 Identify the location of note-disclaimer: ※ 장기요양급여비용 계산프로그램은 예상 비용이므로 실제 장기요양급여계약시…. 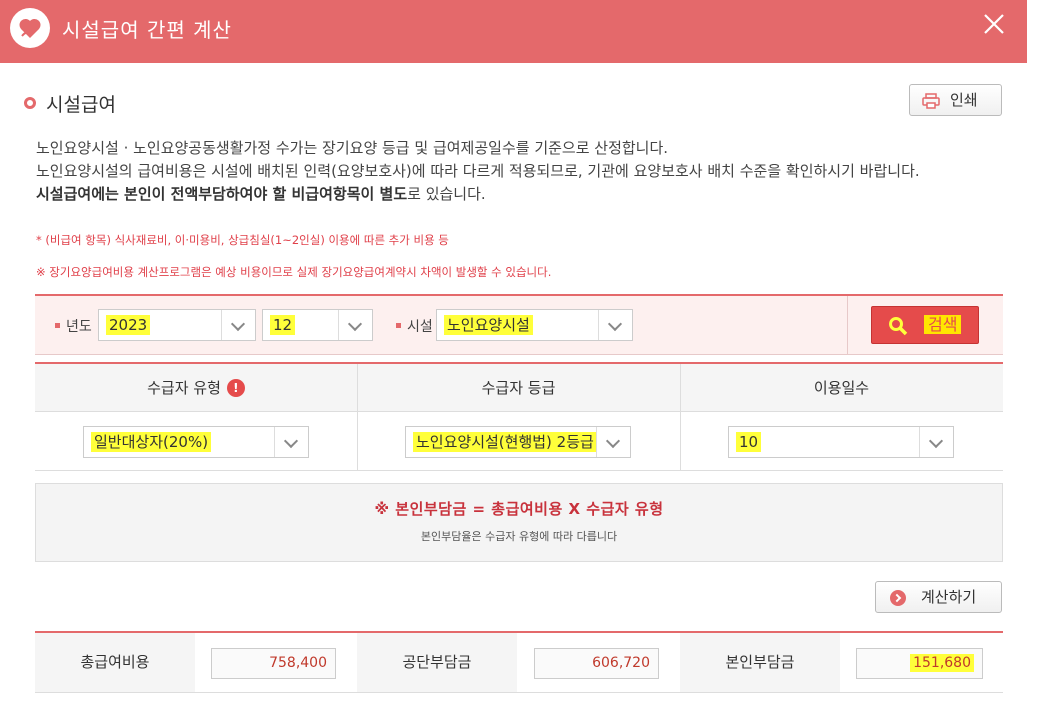
(294, 272).